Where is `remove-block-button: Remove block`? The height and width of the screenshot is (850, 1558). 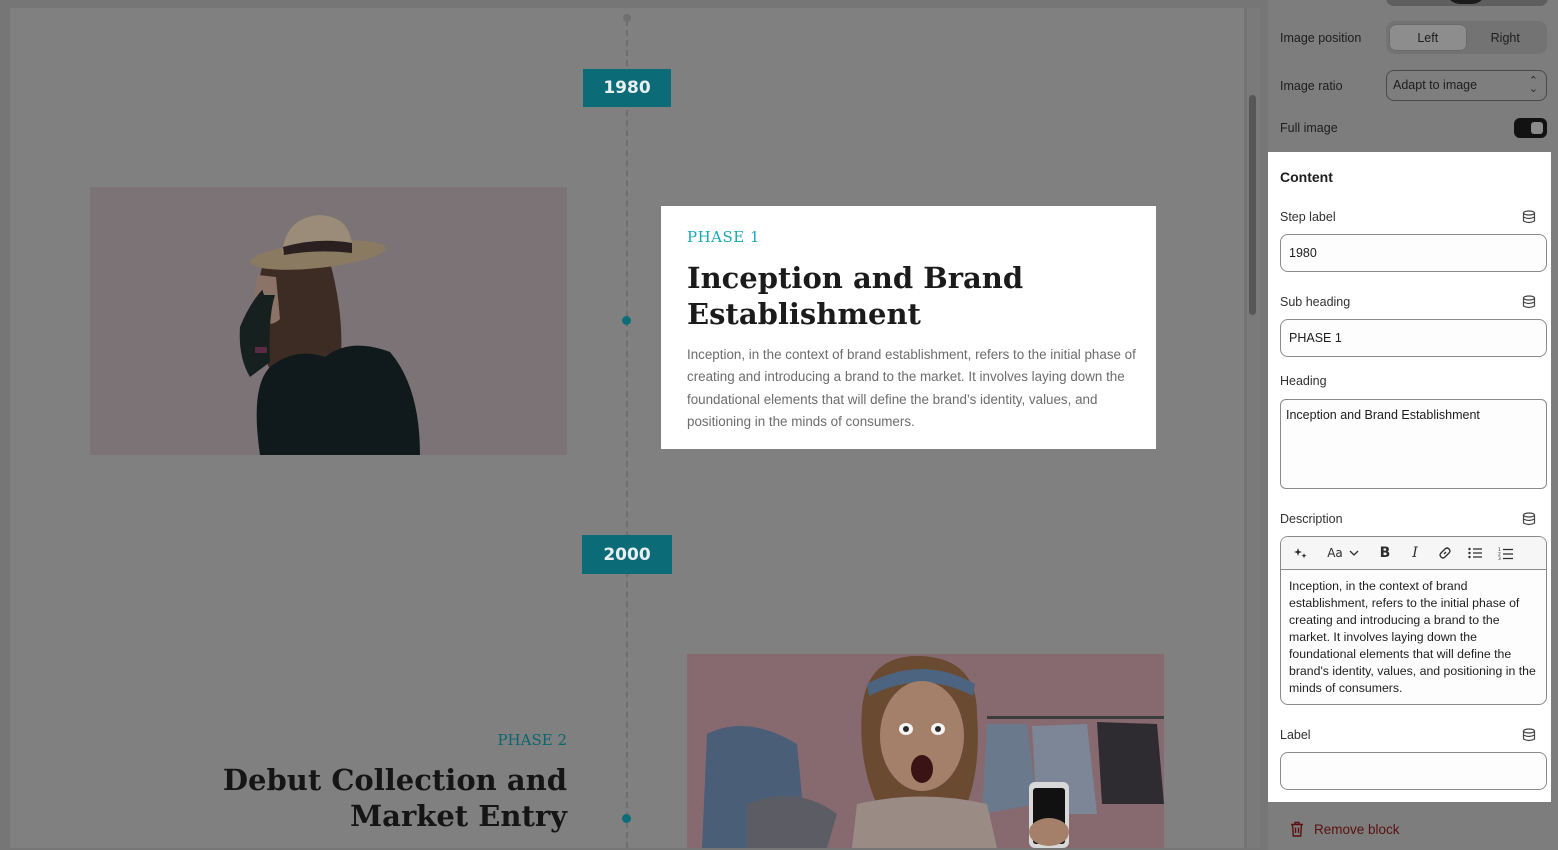
remove-block-button: Remove block is located at coordinates (1345, 829).